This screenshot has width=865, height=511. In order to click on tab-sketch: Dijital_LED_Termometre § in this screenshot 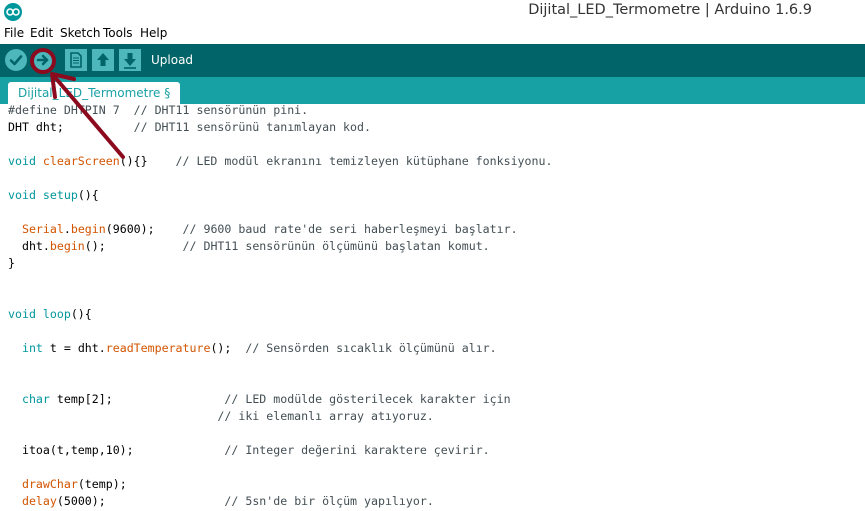, I will do `click(94, 93)`.